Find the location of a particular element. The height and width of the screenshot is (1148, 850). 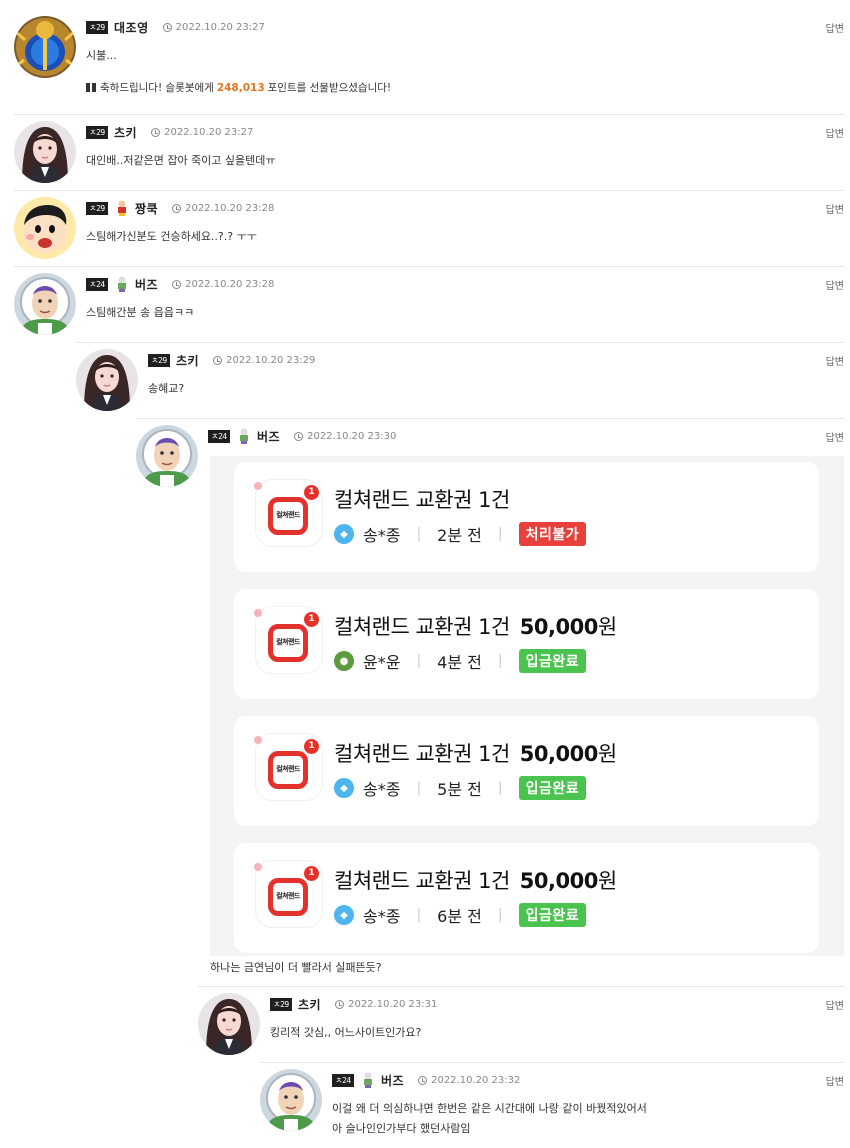

comment-text: 하나는 금연님이 더 빨라서 실패뜬듯? is located at coordinates (296, 967).